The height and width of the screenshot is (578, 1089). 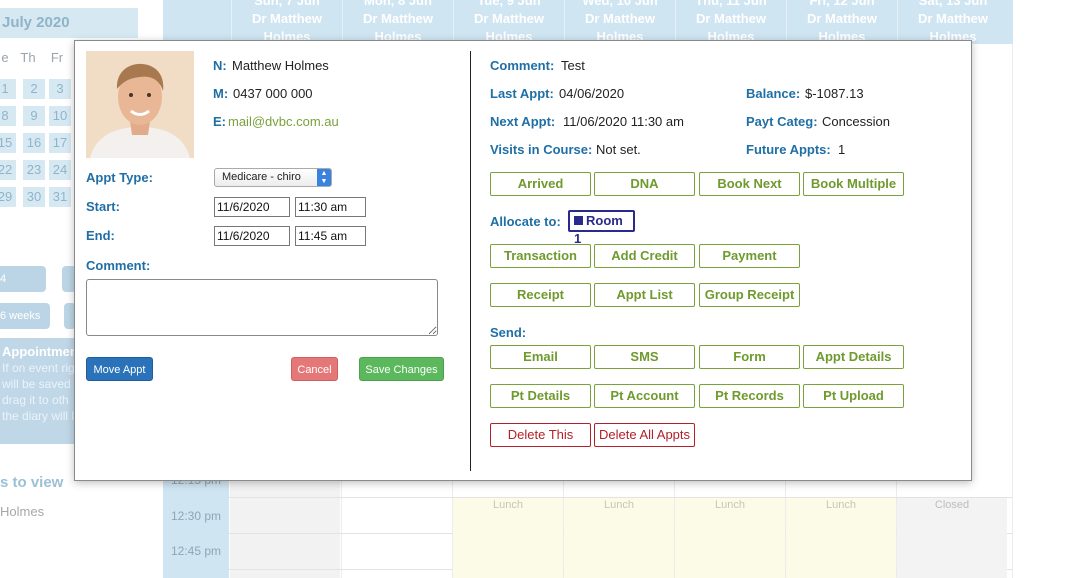 What do you see at coordinates (401, 369) in the screenshot?
I see `save-changes-button: Save Changes` at bounding box center [401, 369].